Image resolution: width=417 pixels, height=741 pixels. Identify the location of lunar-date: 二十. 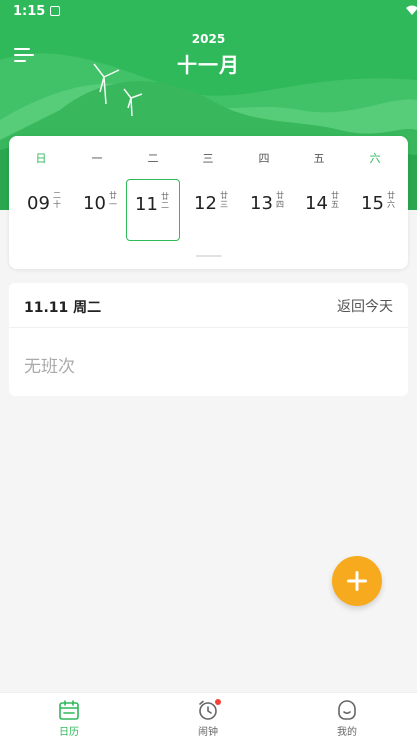
(57, 200).